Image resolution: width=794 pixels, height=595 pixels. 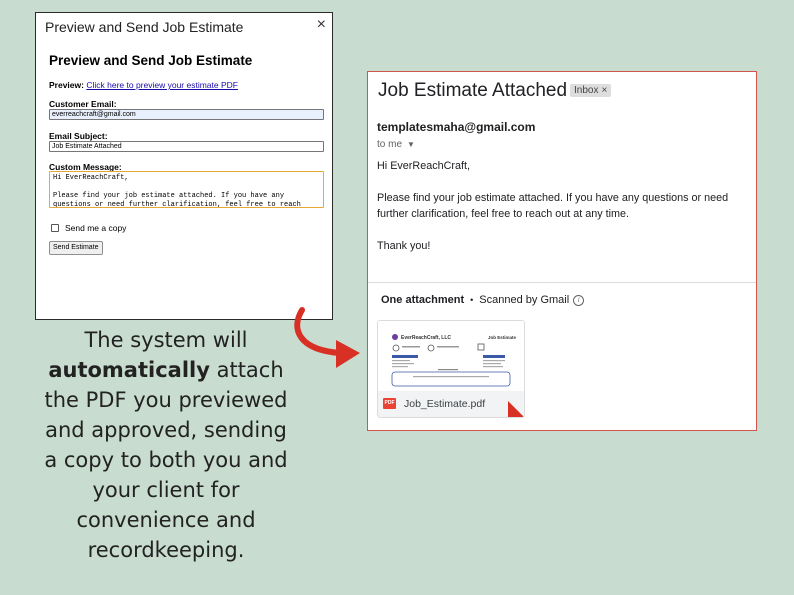 I want to click on sender-address: templatesmaha@gmail.com, so click(x=456, y=127).